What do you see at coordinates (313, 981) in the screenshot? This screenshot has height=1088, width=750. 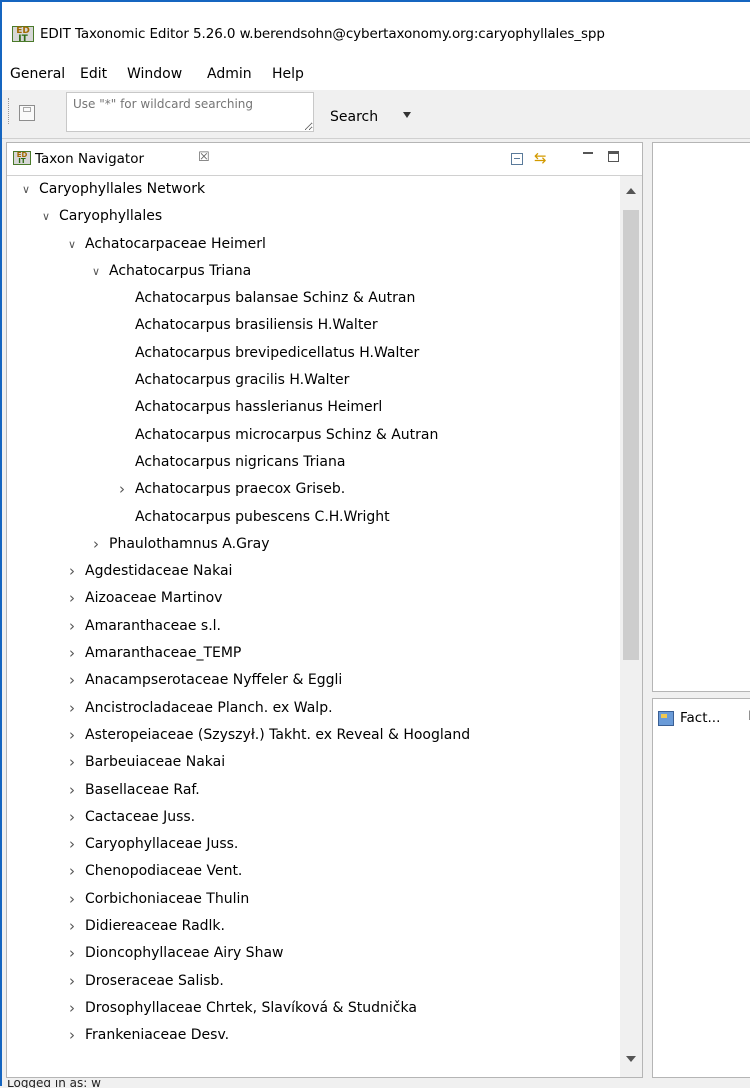 I see `tree-item: › Droseraceae Salisb.` at bounding box center [313, 981].